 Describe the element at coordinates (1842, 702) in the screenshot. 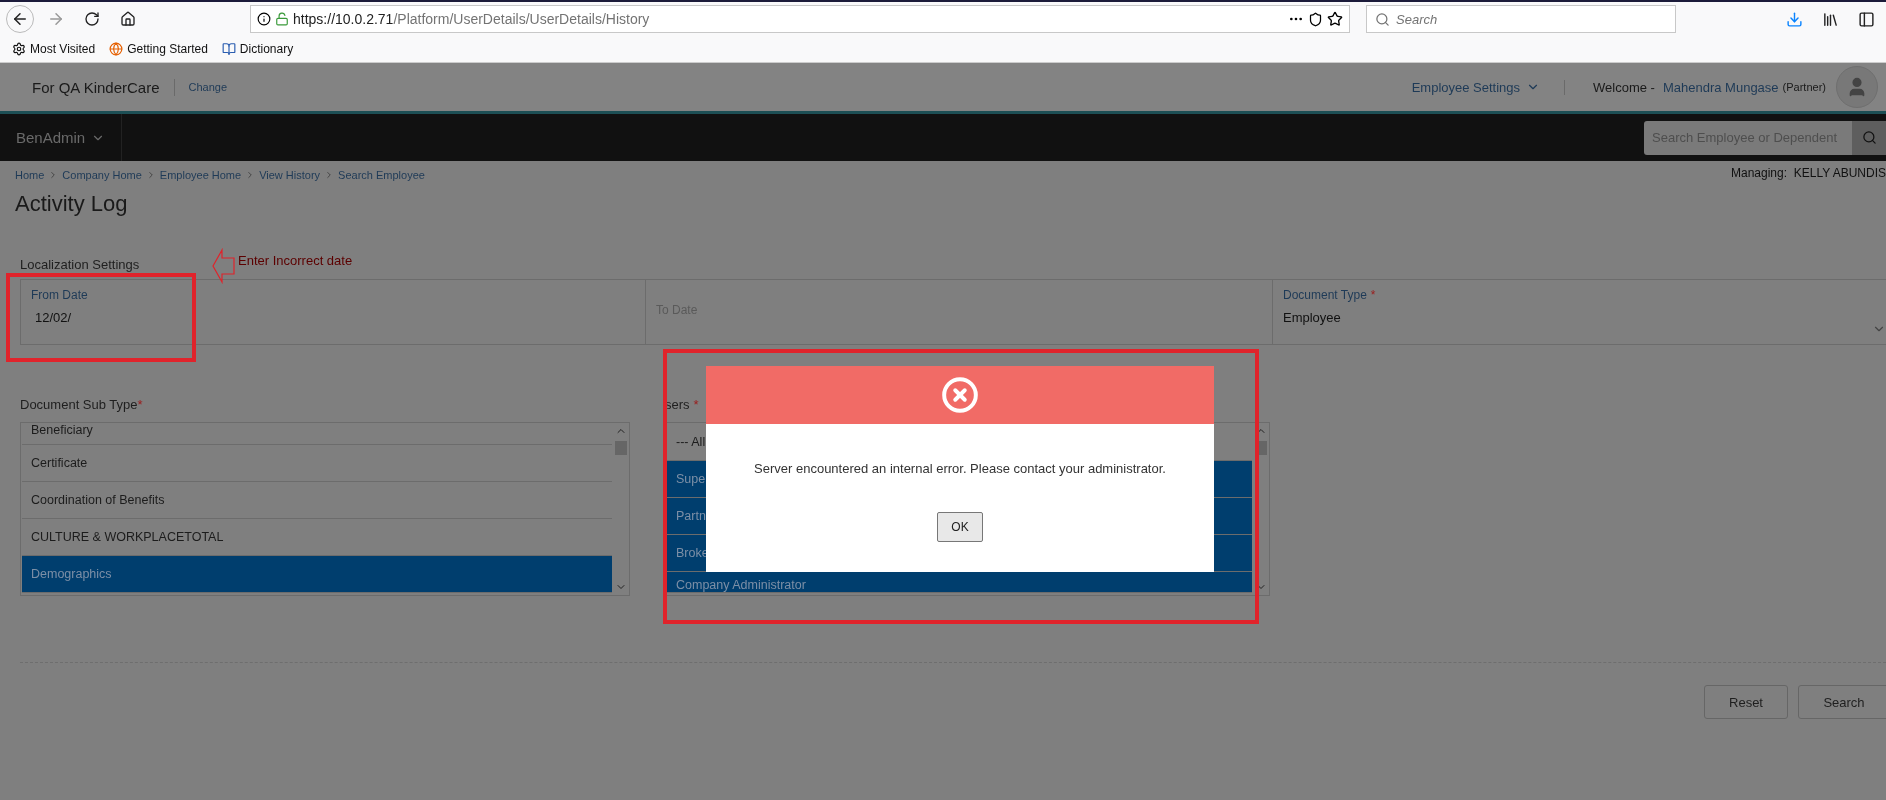

I see `search-button: Search` at that location.